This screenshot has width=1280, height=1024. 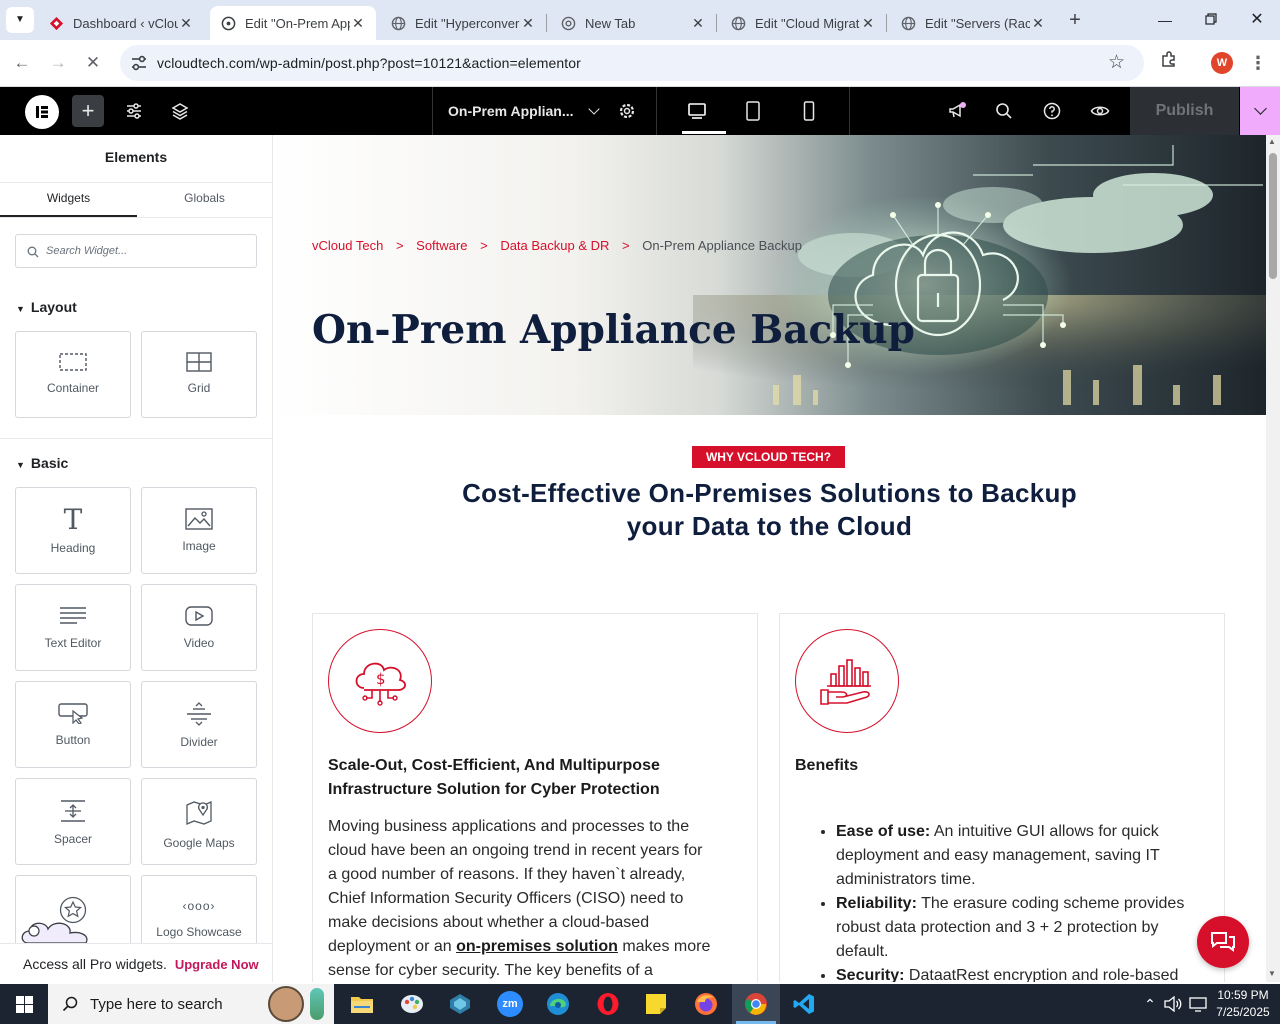 What do you see at coordinates (558, 1004) in the screenshot?
I see `edge-browser-icon` at bounding box center [558, 1004].